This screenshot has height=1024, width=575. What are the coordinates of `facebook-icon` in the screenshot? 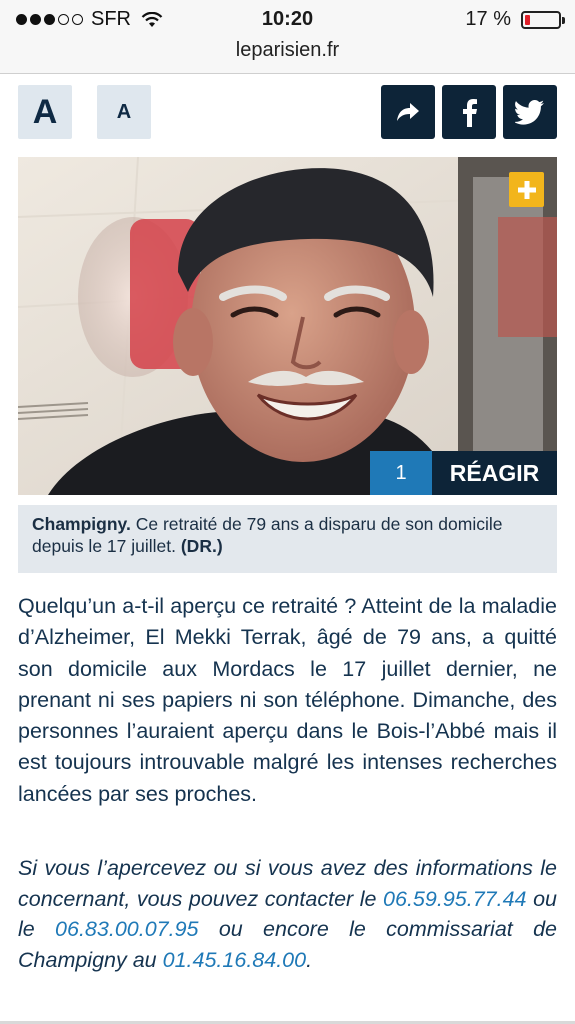 It's located at (470, 113).